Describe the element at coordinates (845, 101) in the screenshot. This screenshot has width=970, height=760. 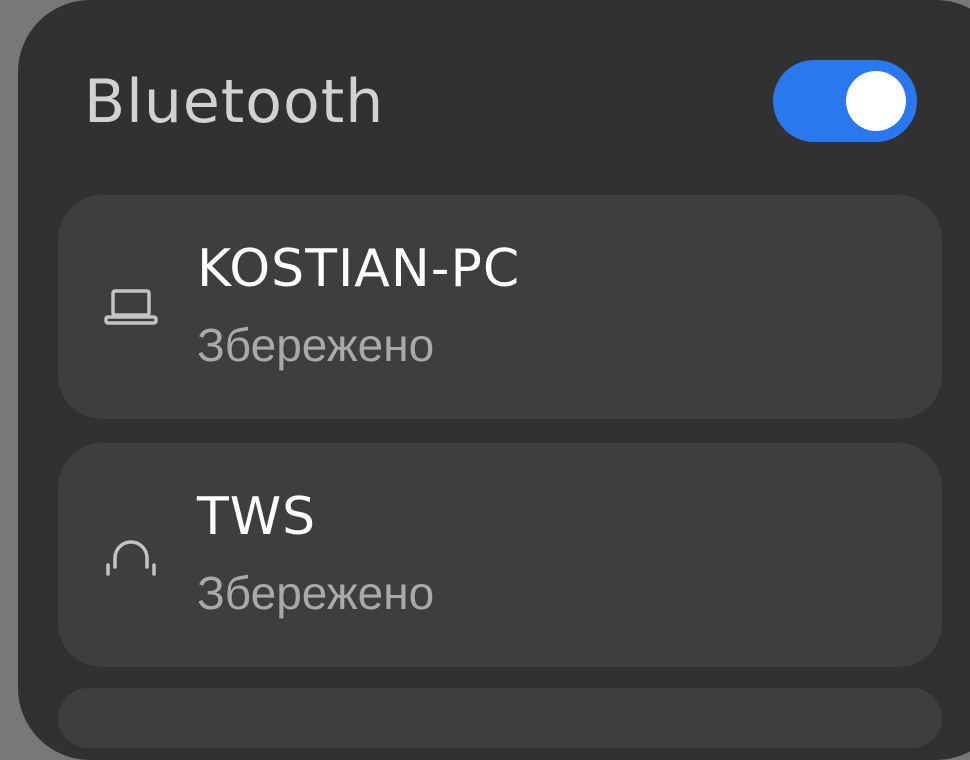
I see `bluetooth-toggle` at that location.